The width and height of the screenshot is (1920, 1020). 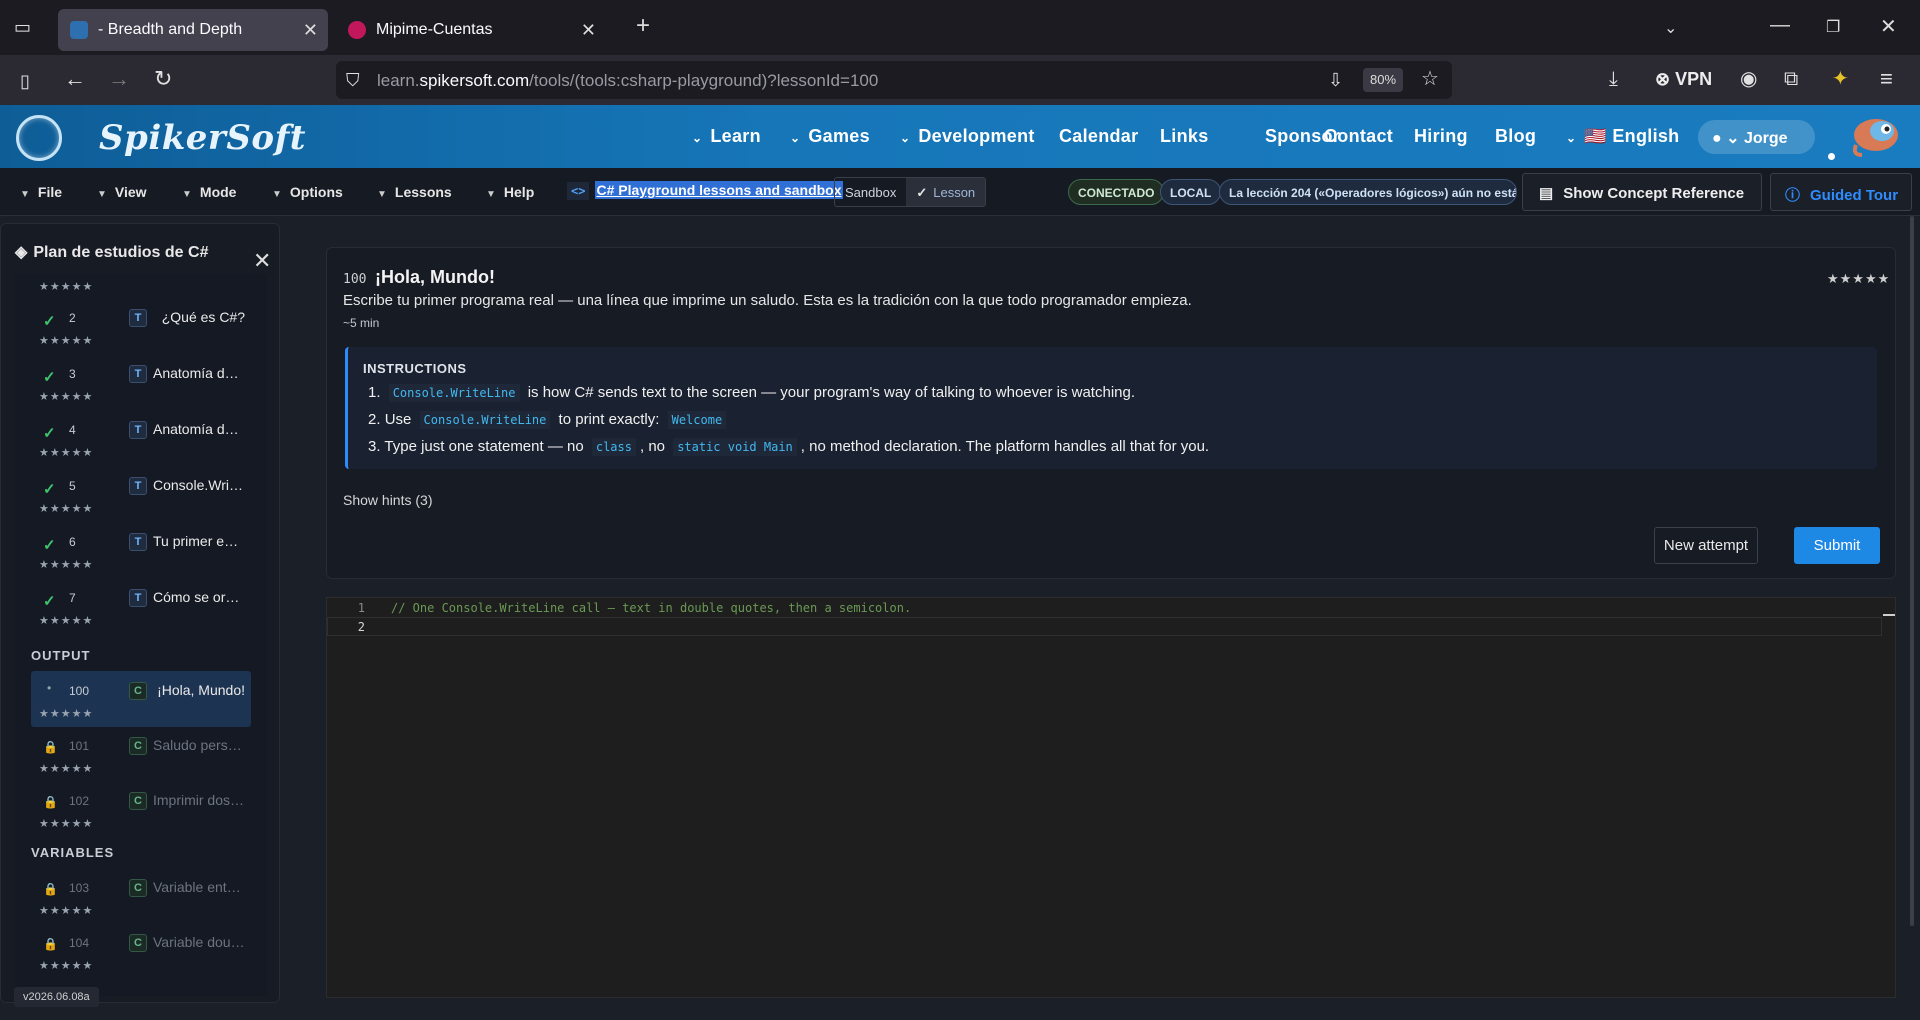 What do you see at coordinates (141, 438) in the screenshot?
I see `lesson-item: ✓ 4 T Anatomía de u... ★★★★★` at bounding box center [141, 438].